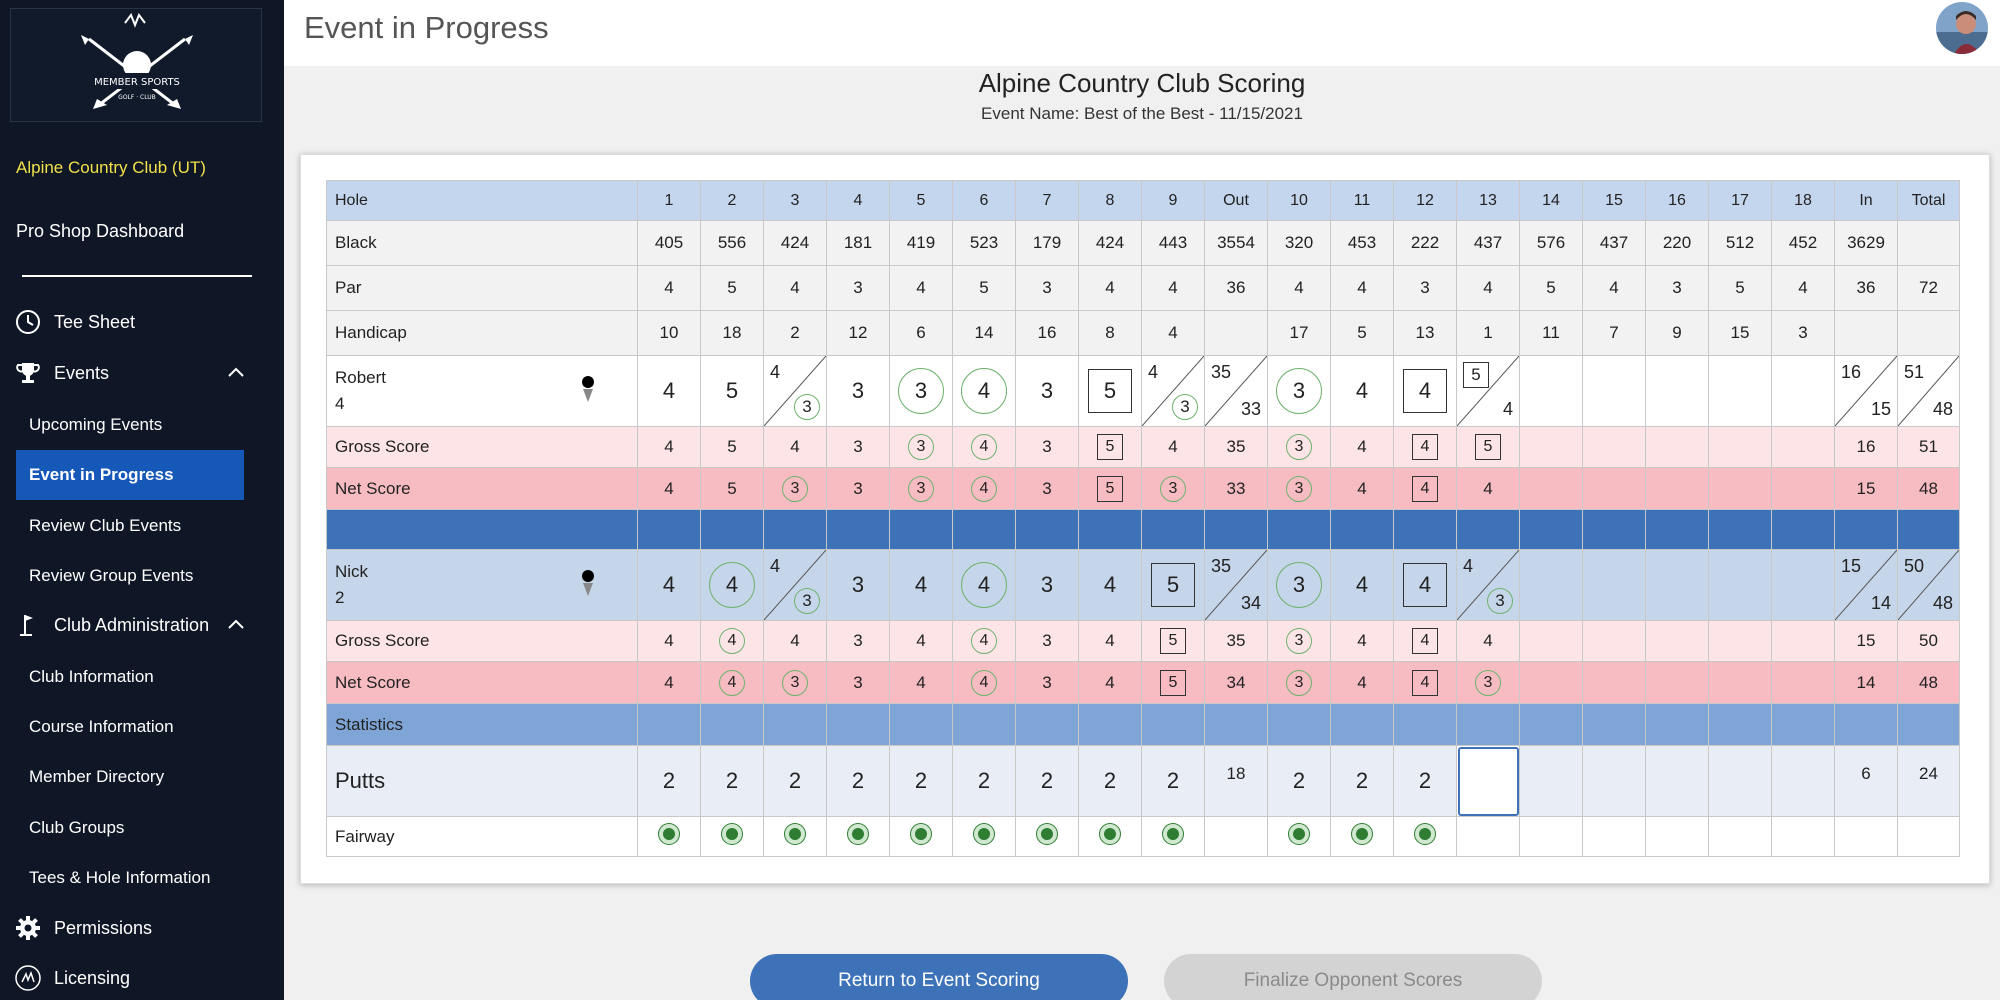 Image resolution: width=2000 pixels, height=1000 pixels. What do you see at coordinates (130, 475) in the screenshot?
I see `nav-event-in-progress: Event in Progress` at bounding box center [130, 475].